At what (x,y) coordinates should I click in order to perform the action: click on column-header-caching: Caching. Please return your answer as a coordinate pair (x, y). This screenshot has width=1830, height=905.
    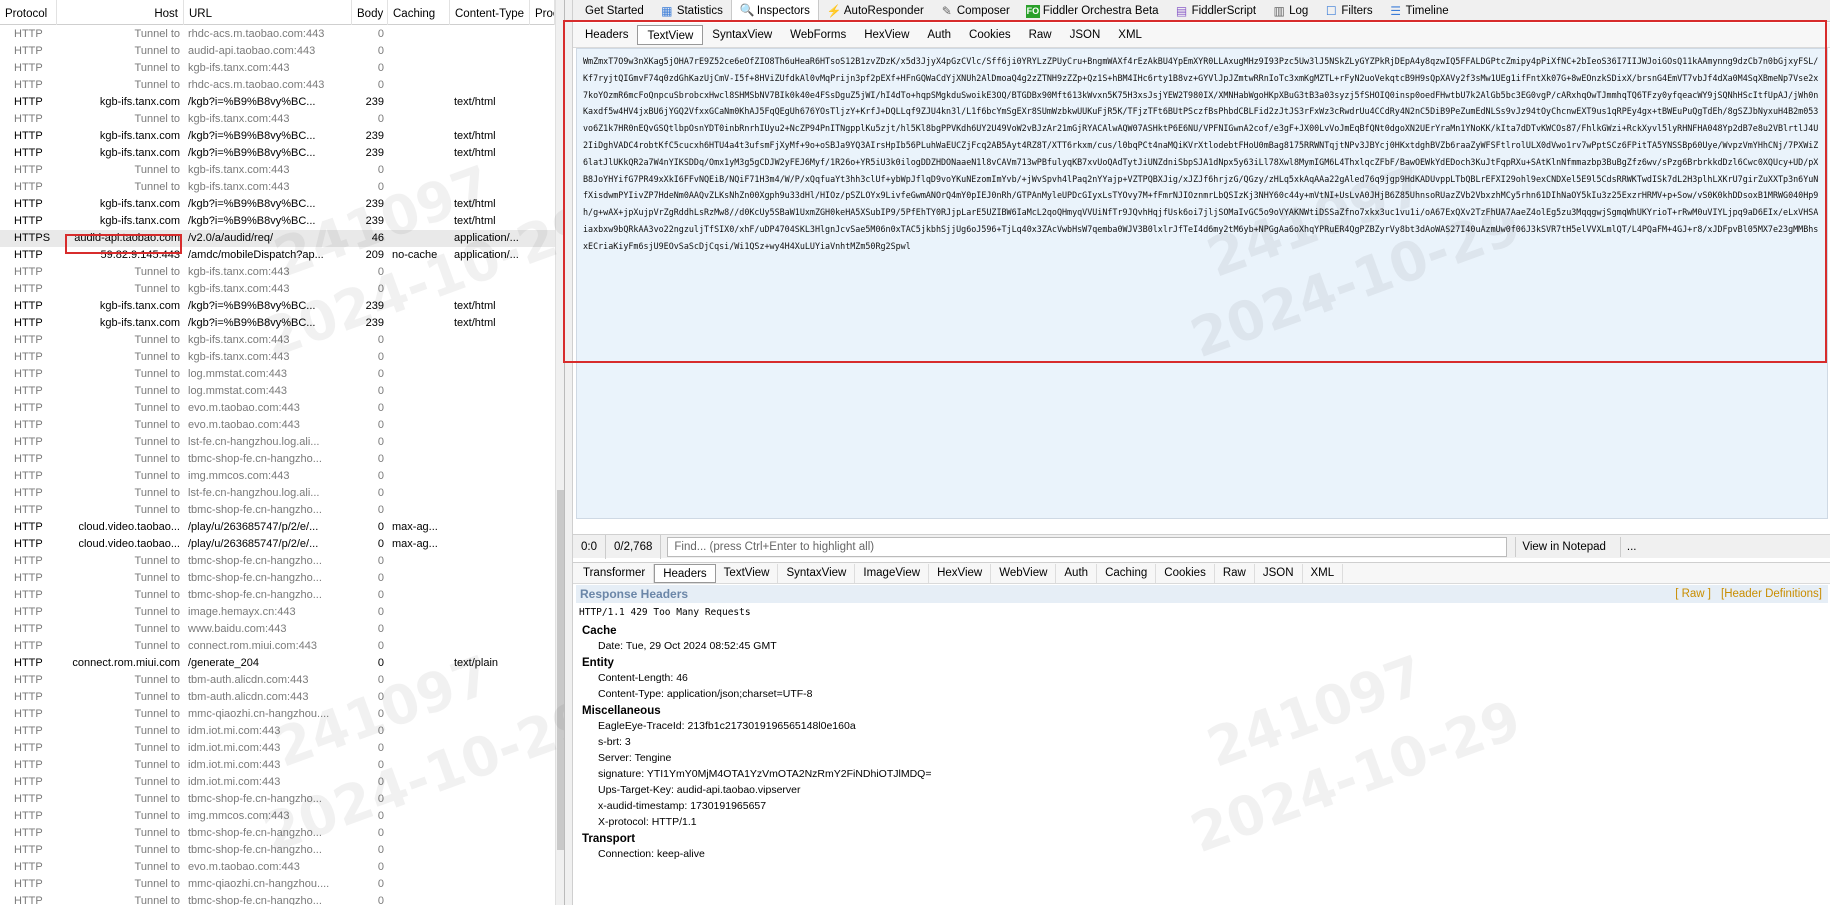
    Looking at the image, I should click on (419, 12).